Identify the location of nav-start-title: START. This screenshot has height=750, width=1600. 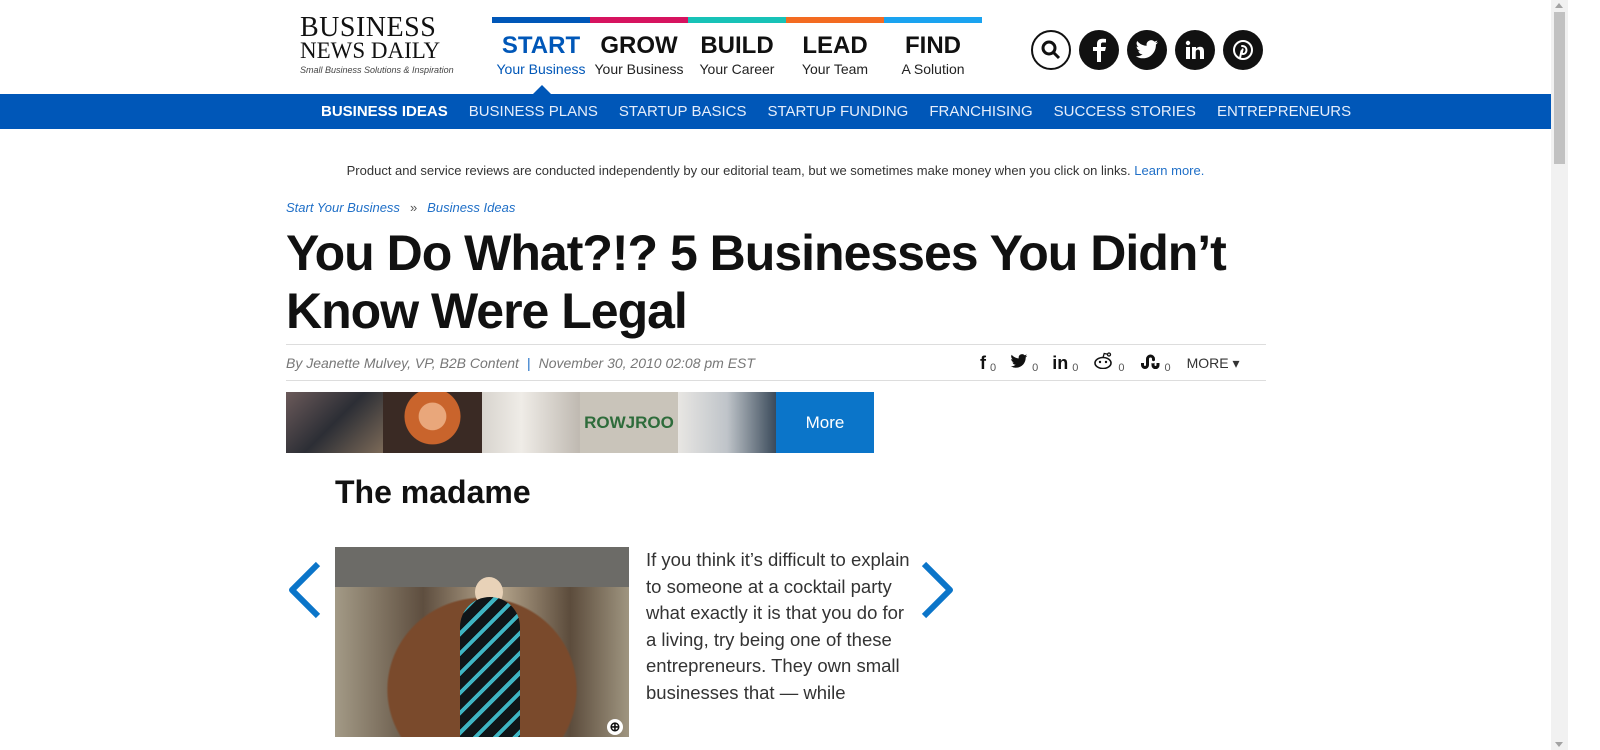
(541, 45).